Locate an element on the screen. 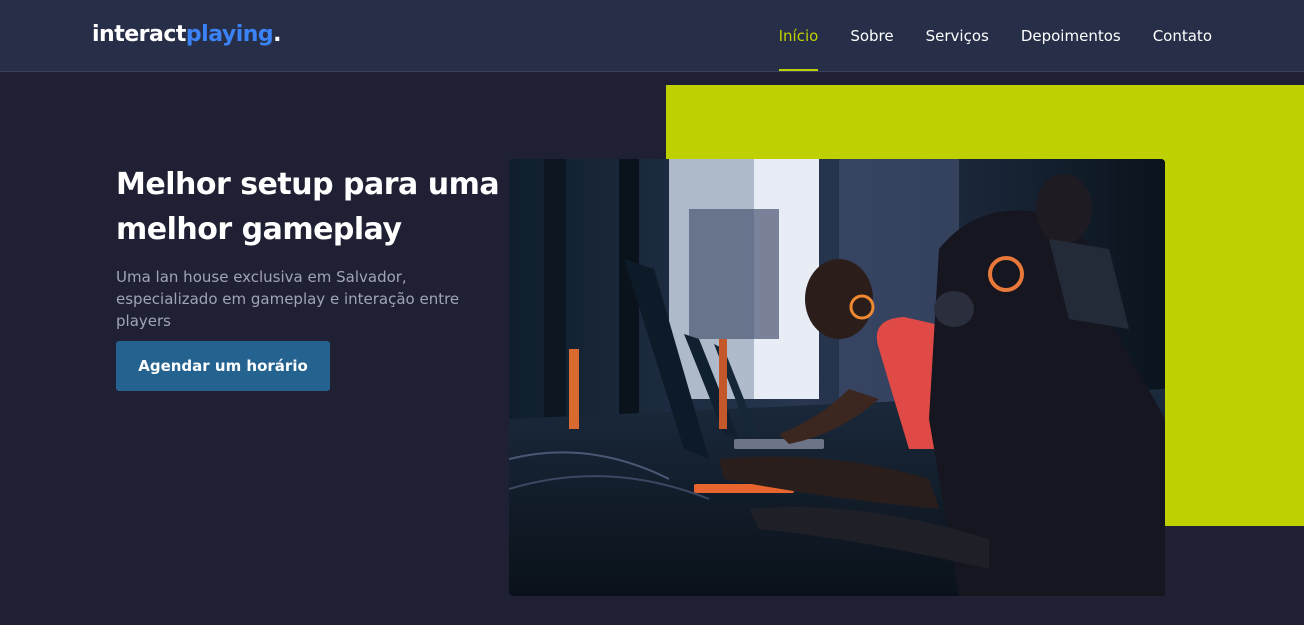  nav-link-contato: Contato is located at coordinates (1182, 36).